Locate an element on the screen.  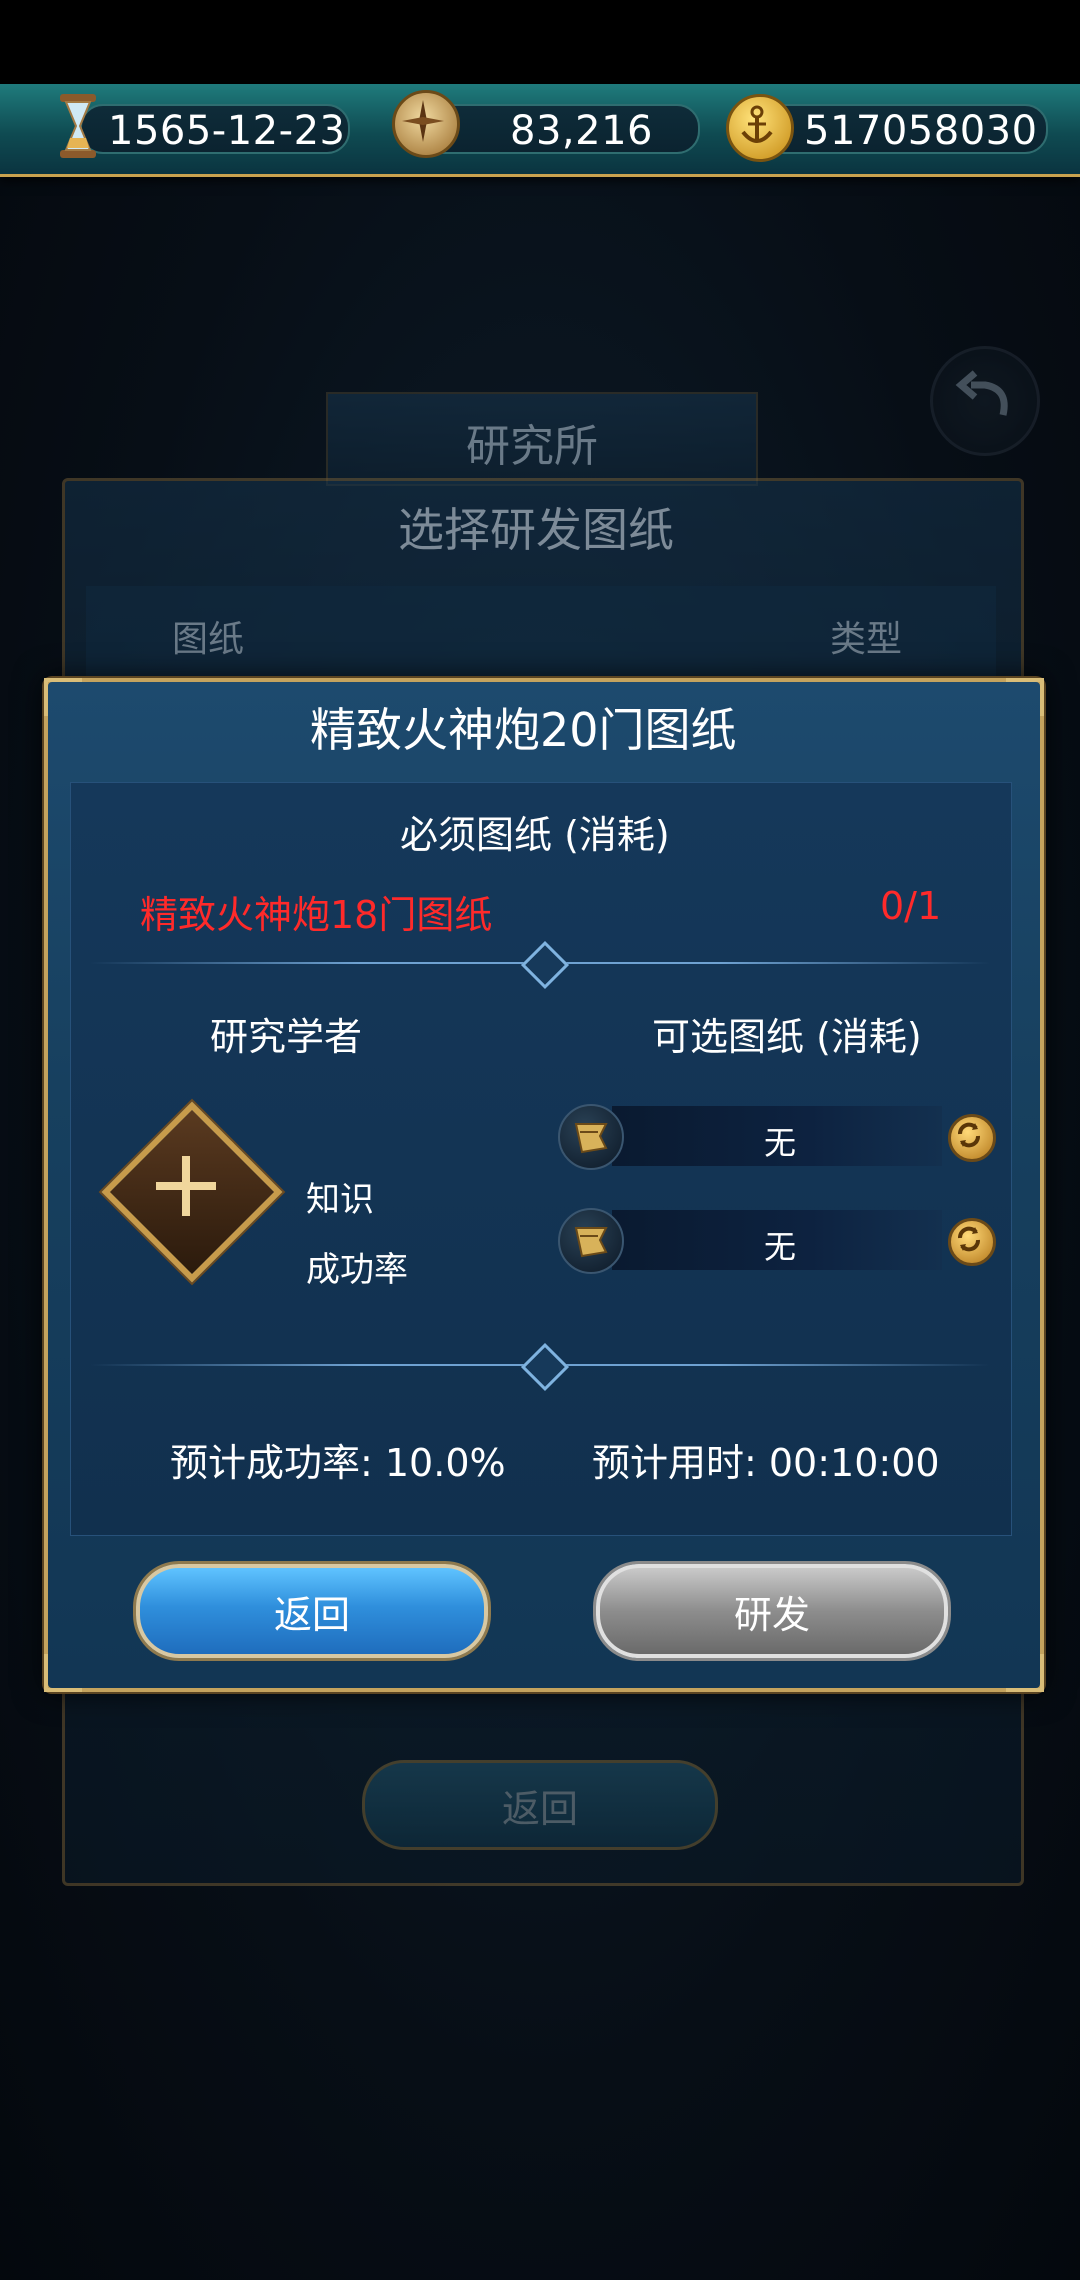
gold-value: 517058030 is located at coordinates (921, 131).